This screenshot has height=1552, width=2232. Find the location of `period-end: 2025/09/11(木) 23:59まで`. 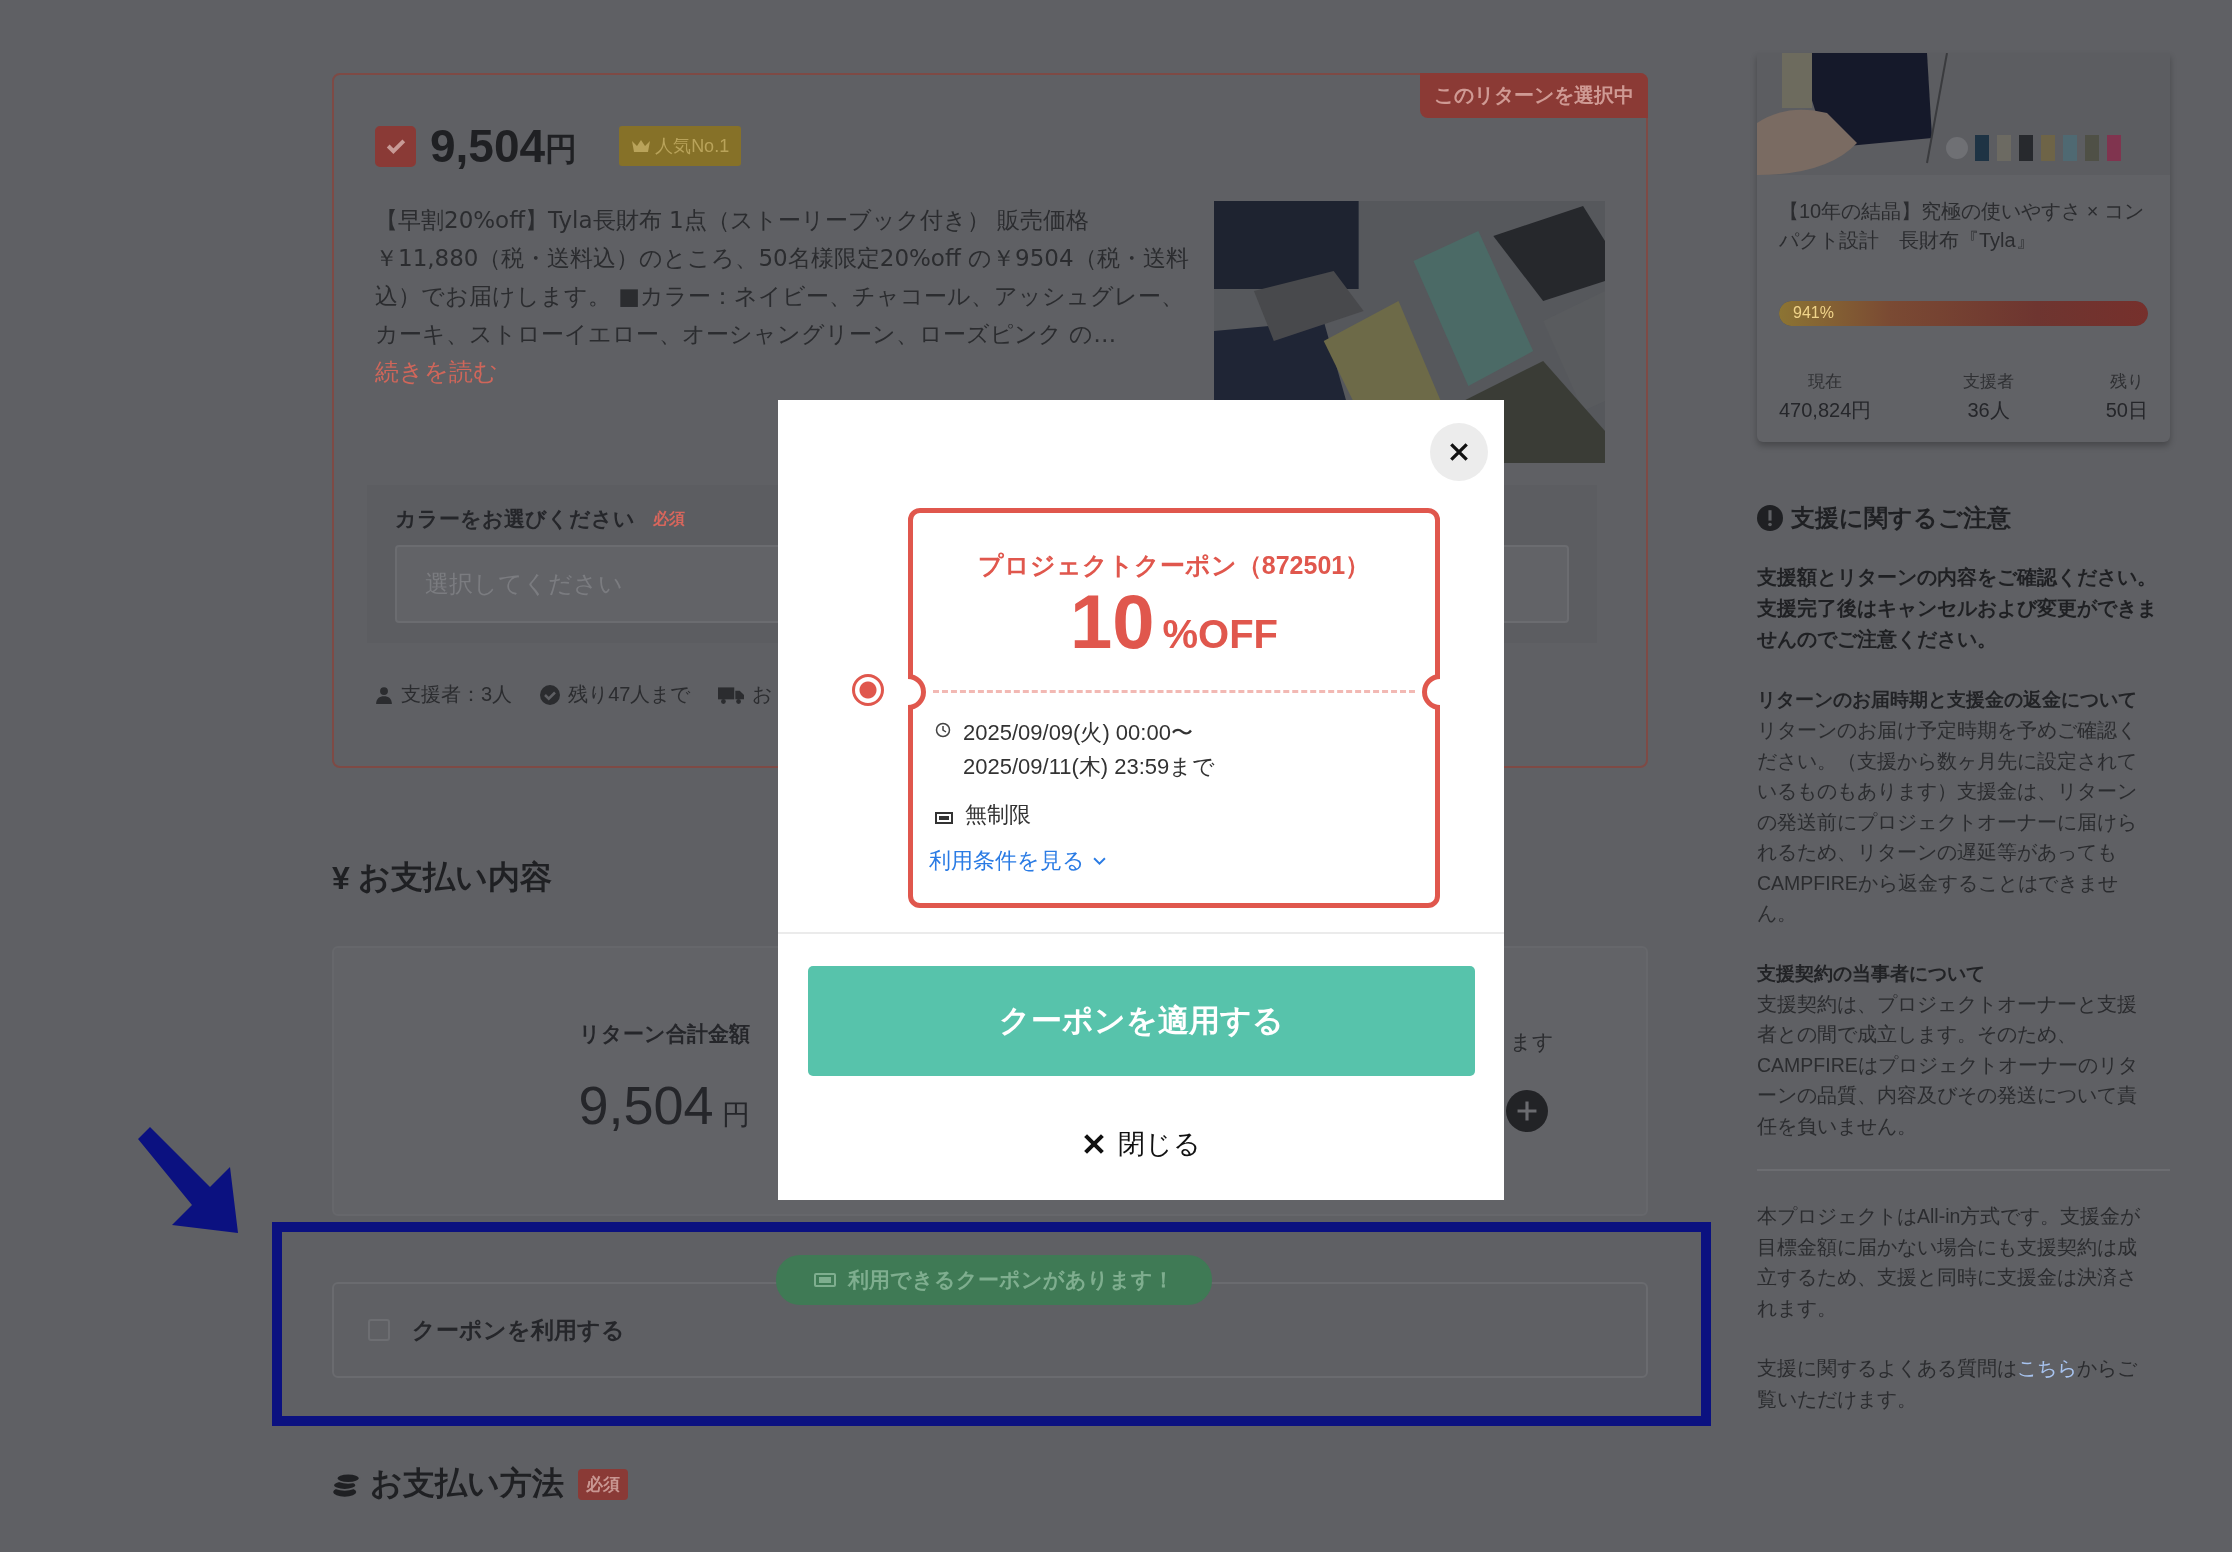

period-end: 2025/09/11(木) 23:59まで is located at coordinates (1089, 767).